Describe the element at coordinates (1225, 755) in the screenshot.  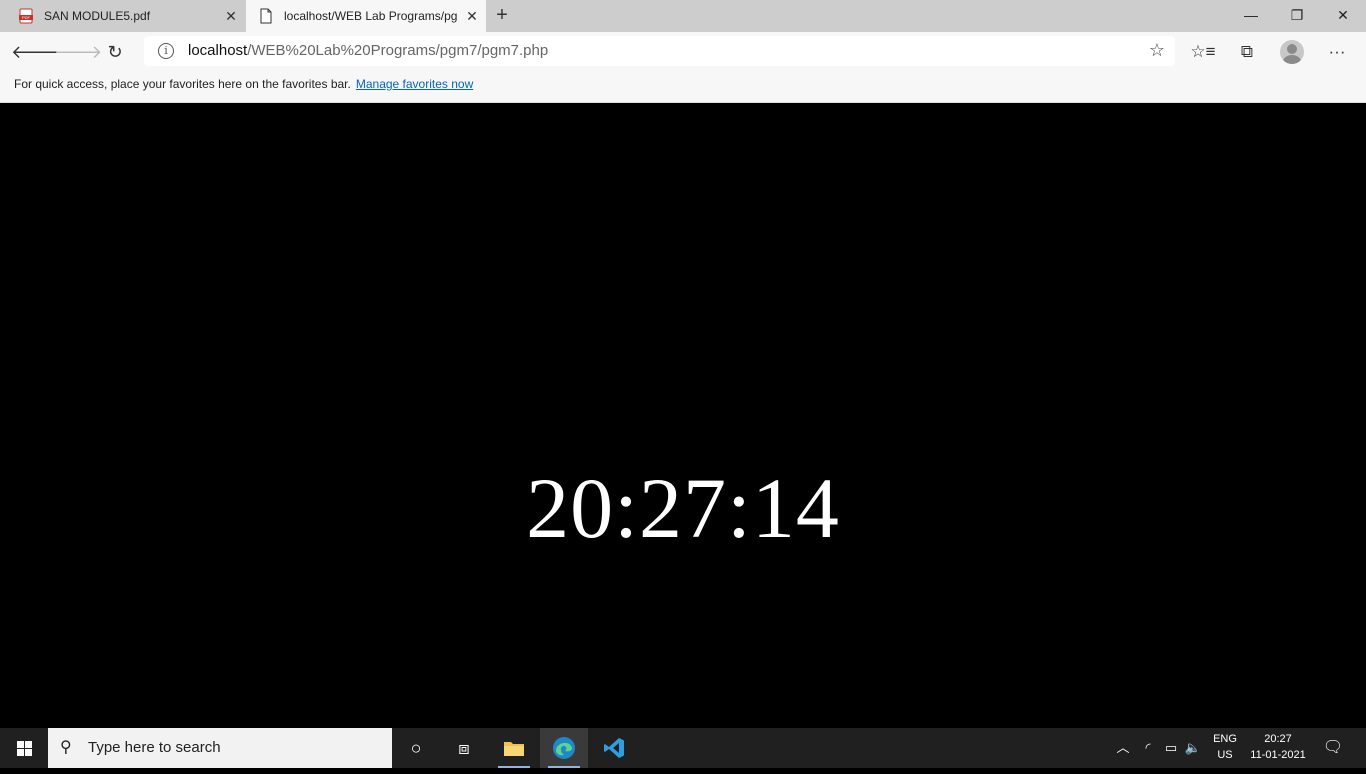
I see `language-line2: US` at that location.